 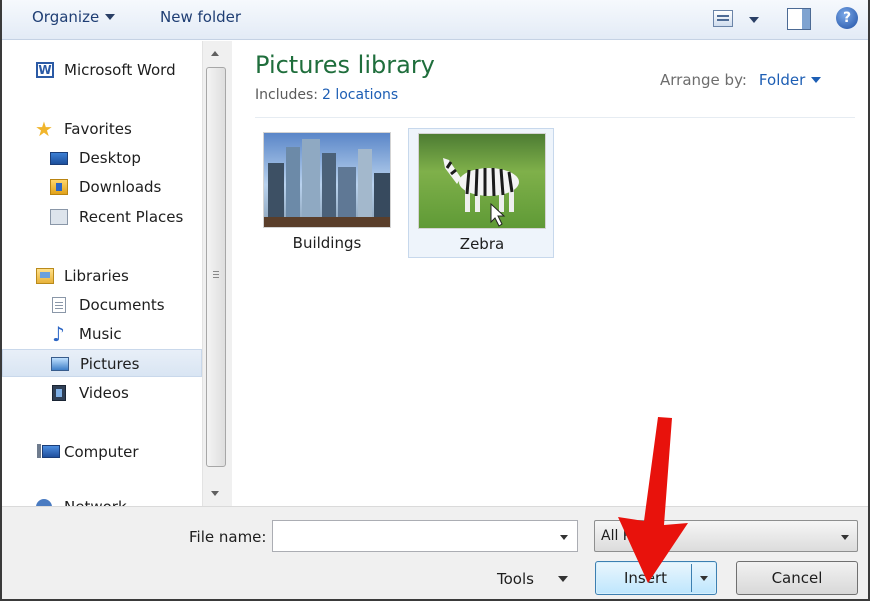 What do you see at coordinates (59, 305) in the screenshot?
I see `documents-icon` at bounding box center [59, 305].